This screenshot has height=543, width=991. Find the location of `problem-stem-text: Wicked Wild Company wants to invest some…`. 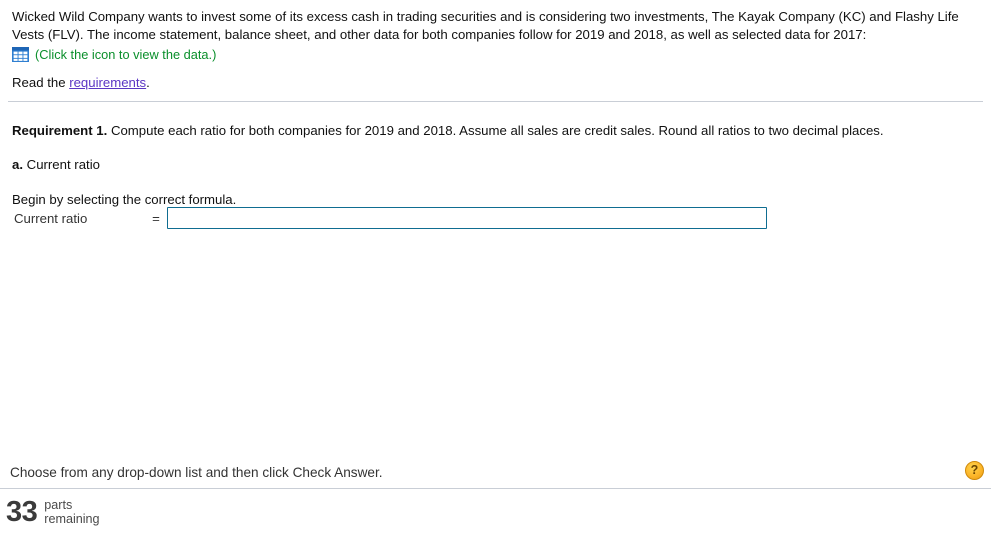

problem-stem-text: Wicked Wild Company wants to invest some… is located at coordinates (485, 25).